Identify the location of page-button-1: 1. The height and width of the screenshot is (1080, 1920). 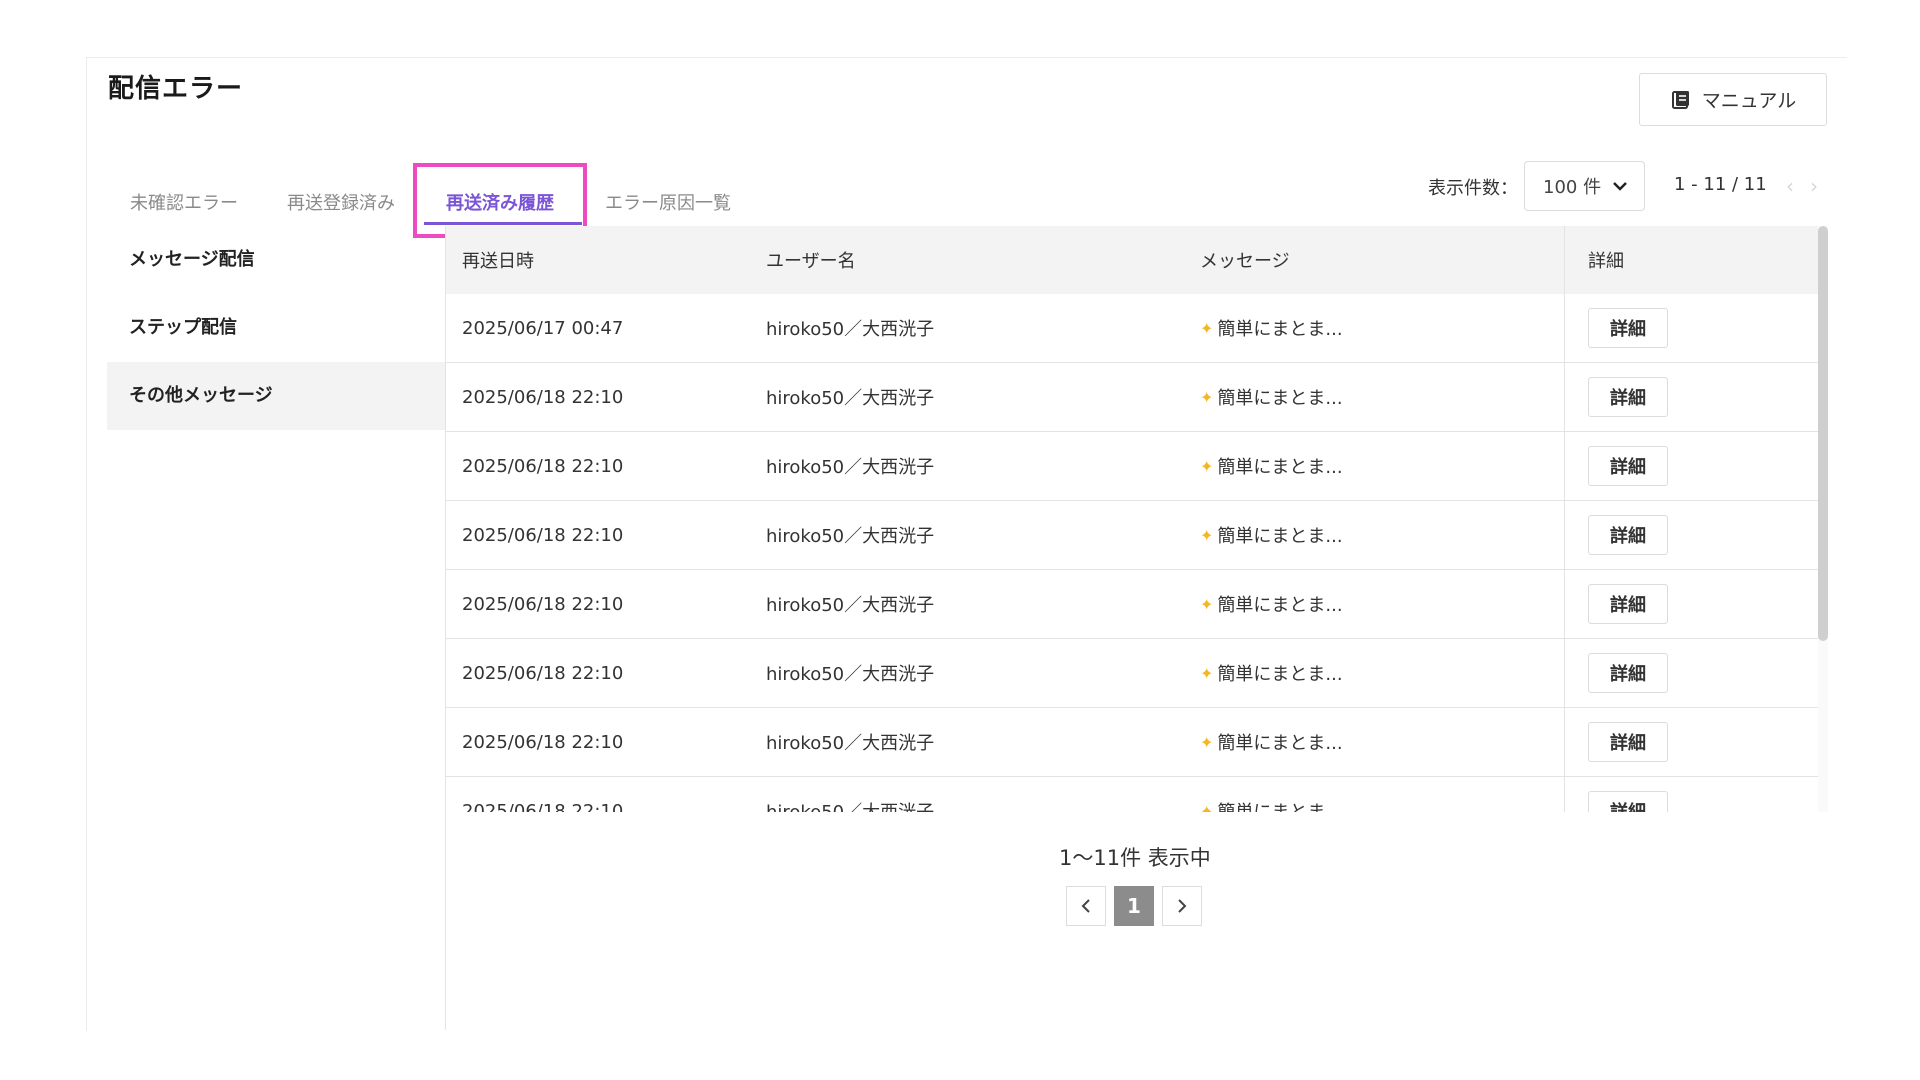
(1134, 906).